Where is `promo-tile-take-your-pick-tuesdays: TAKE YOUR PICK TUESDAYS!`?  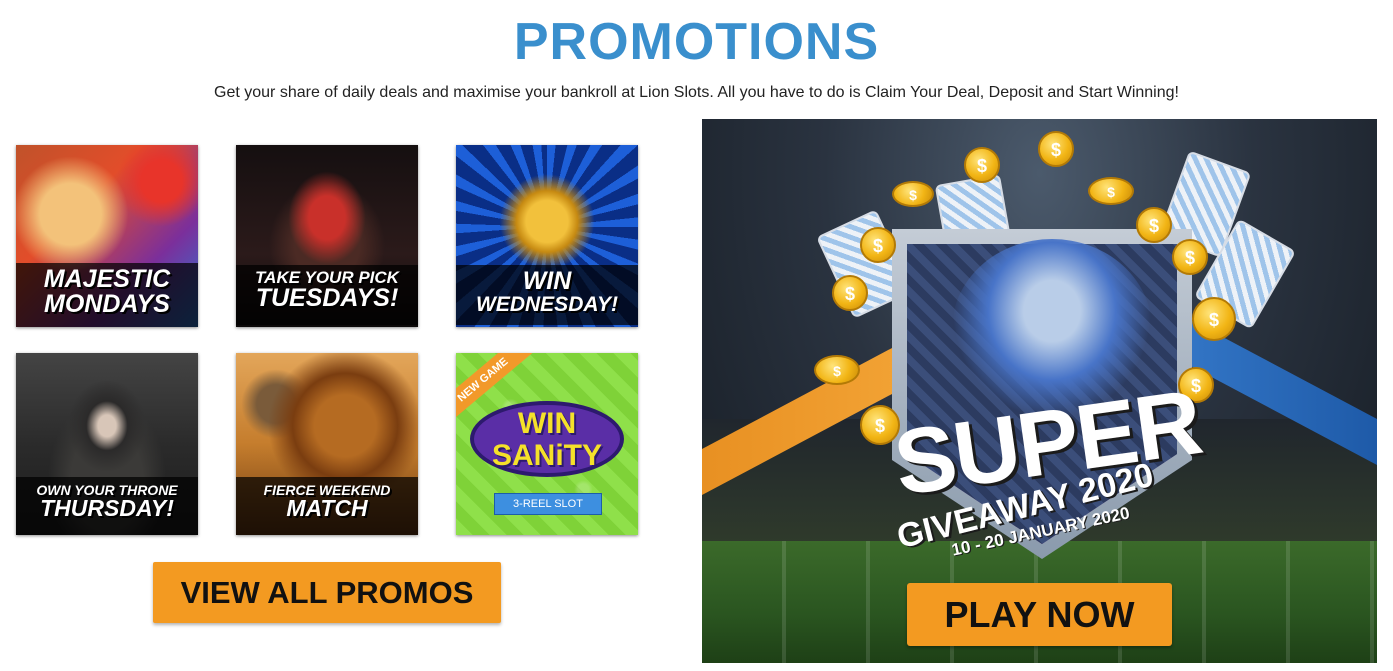
promo-tile-take-your-pick-tuesdays: TAKE YOUR PICK TUESDAYS! is located at coordinates (327, 236).